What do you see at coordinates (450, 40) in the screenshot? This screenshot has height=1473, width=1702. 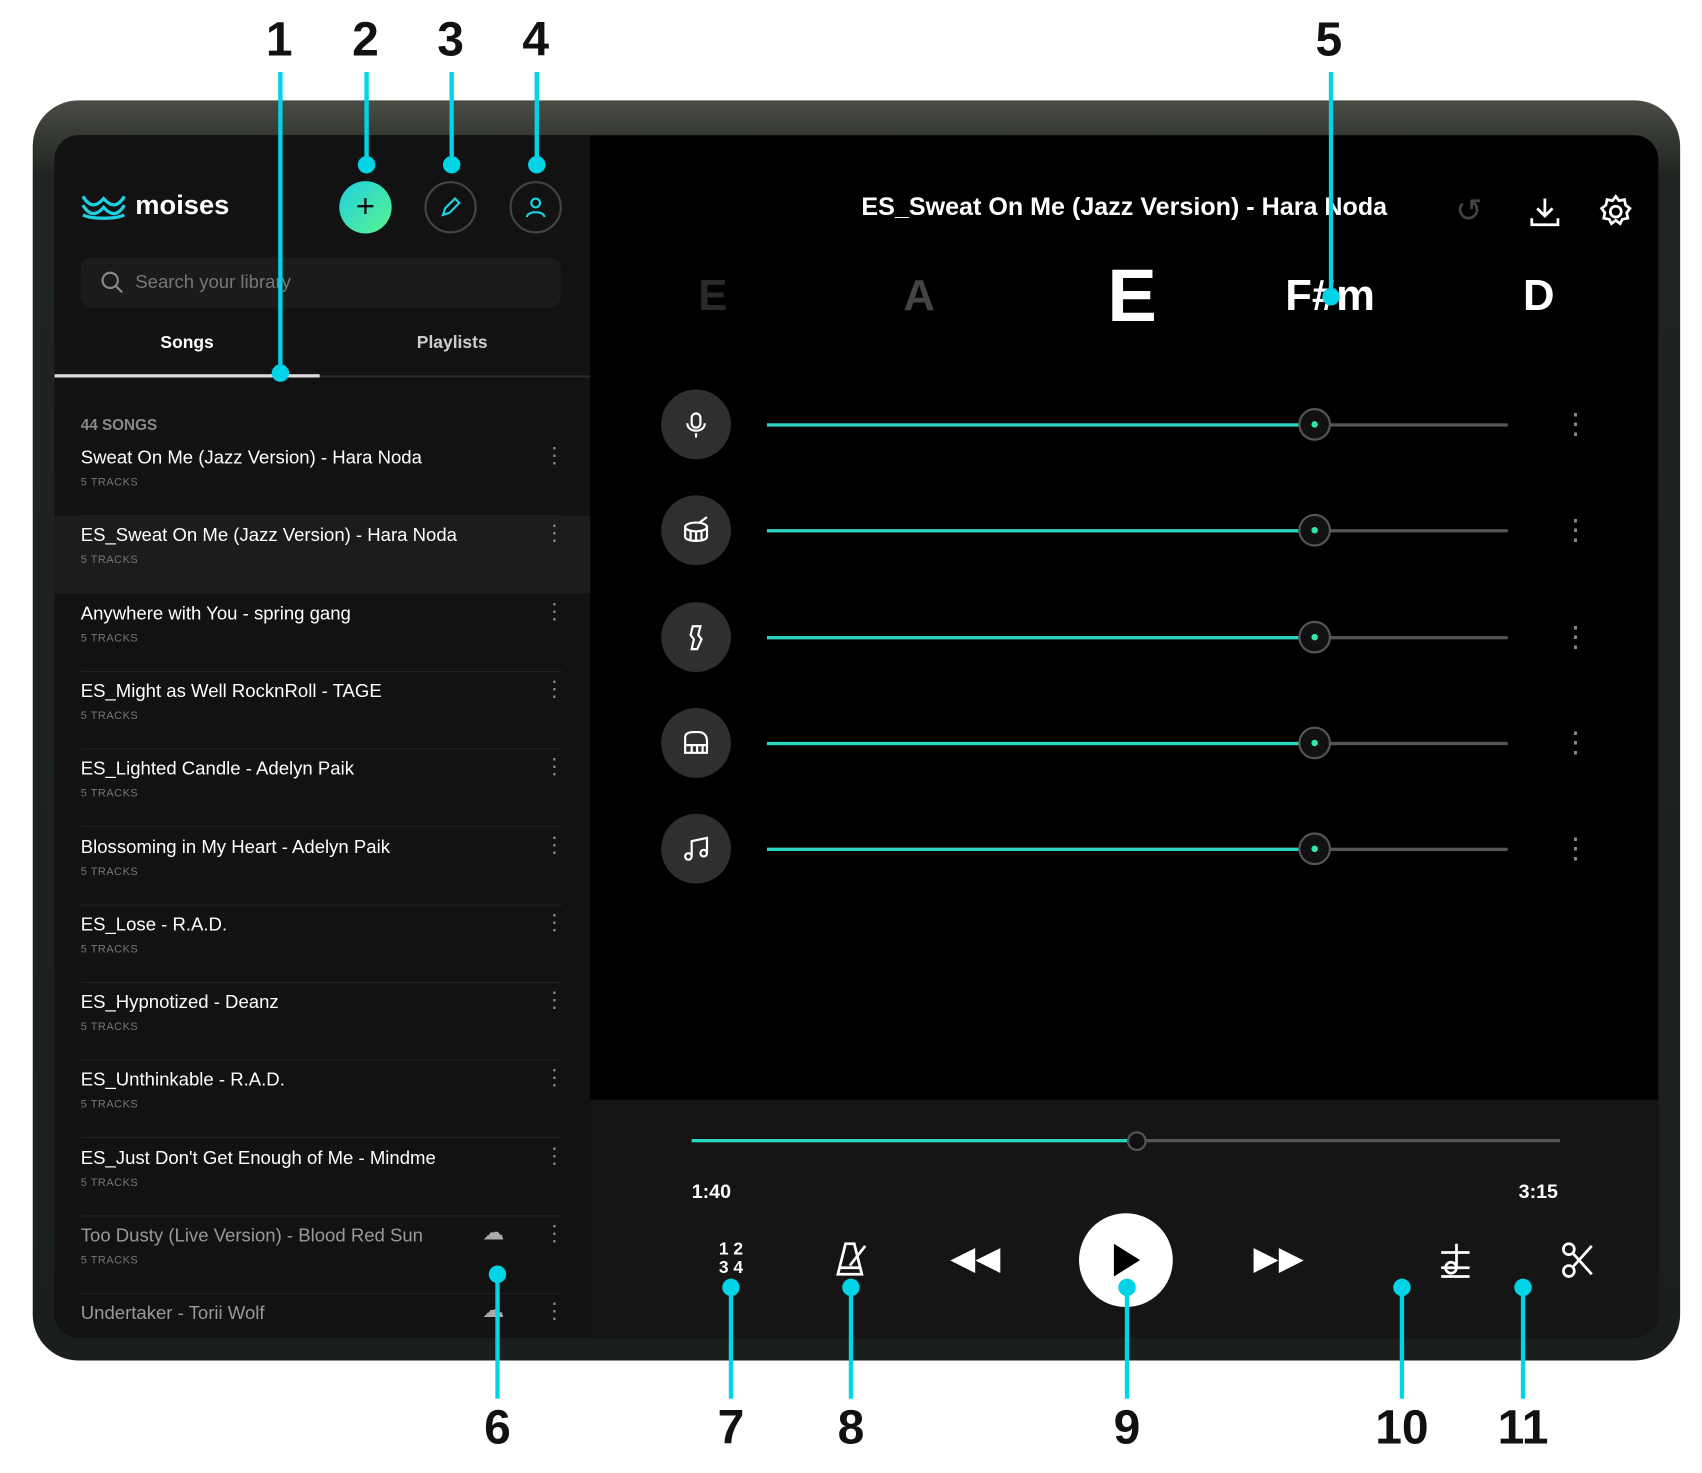 I see `annotation-number: 3` at bounding box center [450, 40].